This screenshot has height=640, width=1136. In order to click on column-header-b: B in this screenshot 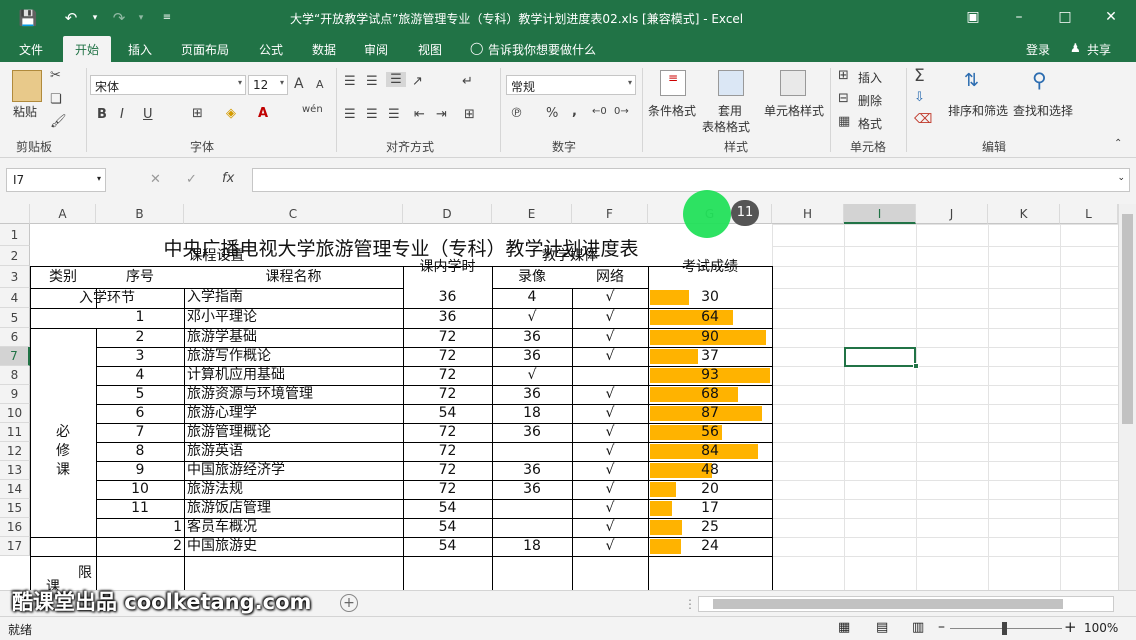, I will do `click(140, 214)`.